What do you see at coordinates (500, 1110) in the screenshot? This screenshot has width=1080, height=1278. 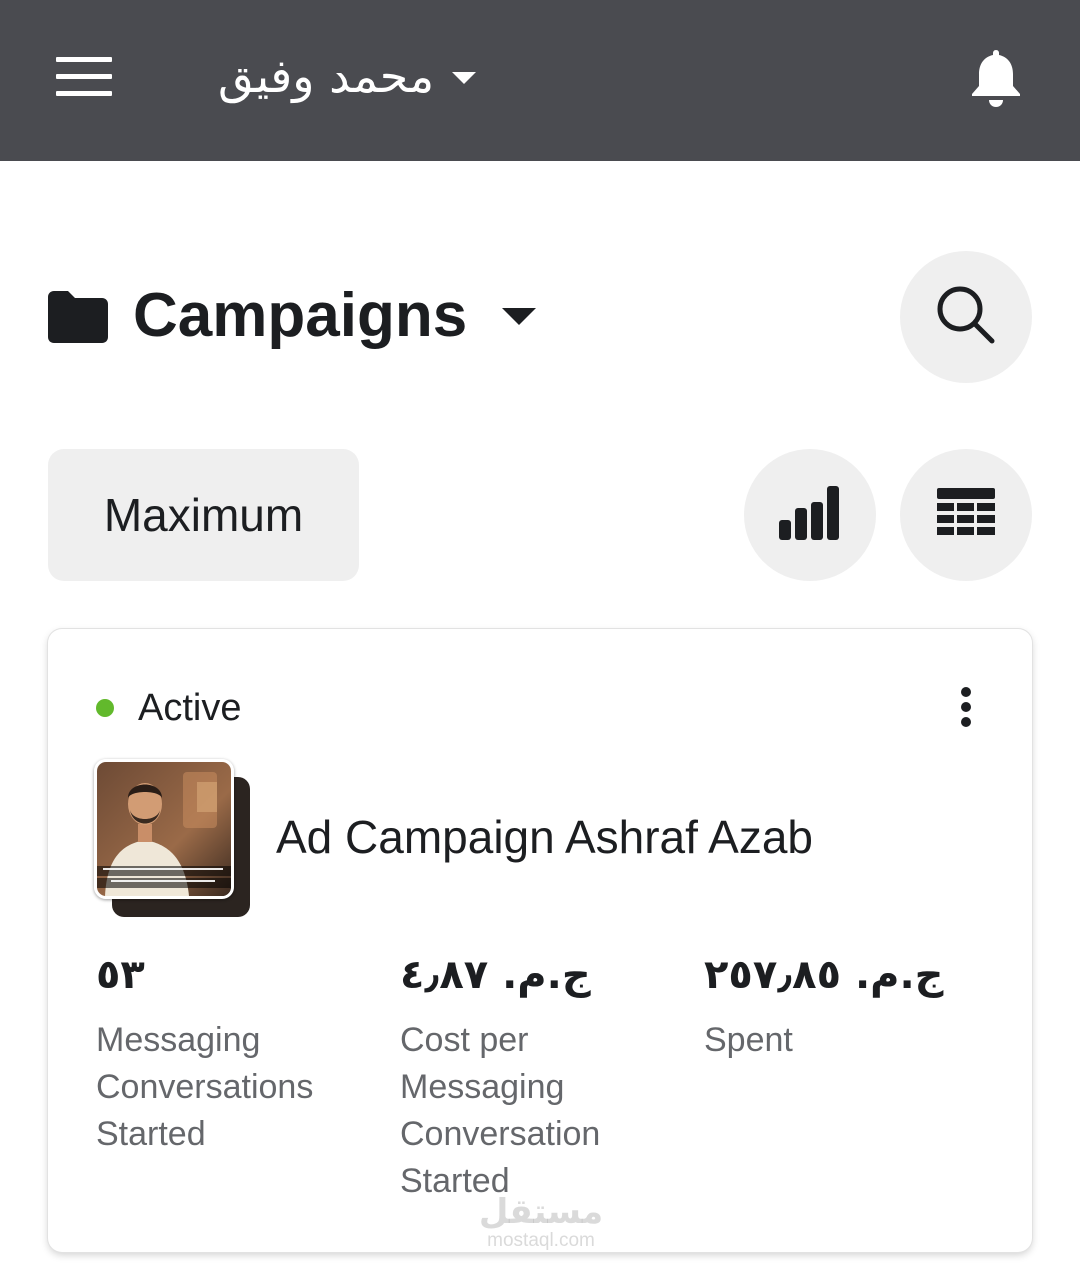 I see `metric-label: Cost per Messaging Conversation Started` at bounding box center [500, 1110].